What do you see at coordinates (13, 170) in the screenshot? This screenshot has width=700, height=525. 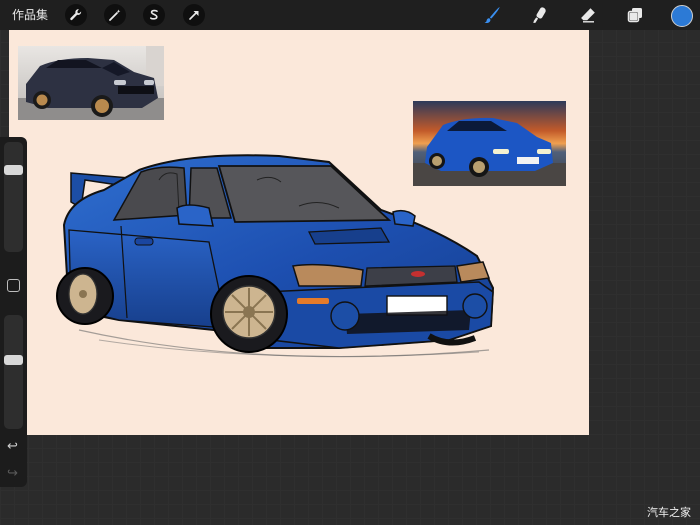 I see `brush-size-slider-thumb` at bounding box center [13, 170].